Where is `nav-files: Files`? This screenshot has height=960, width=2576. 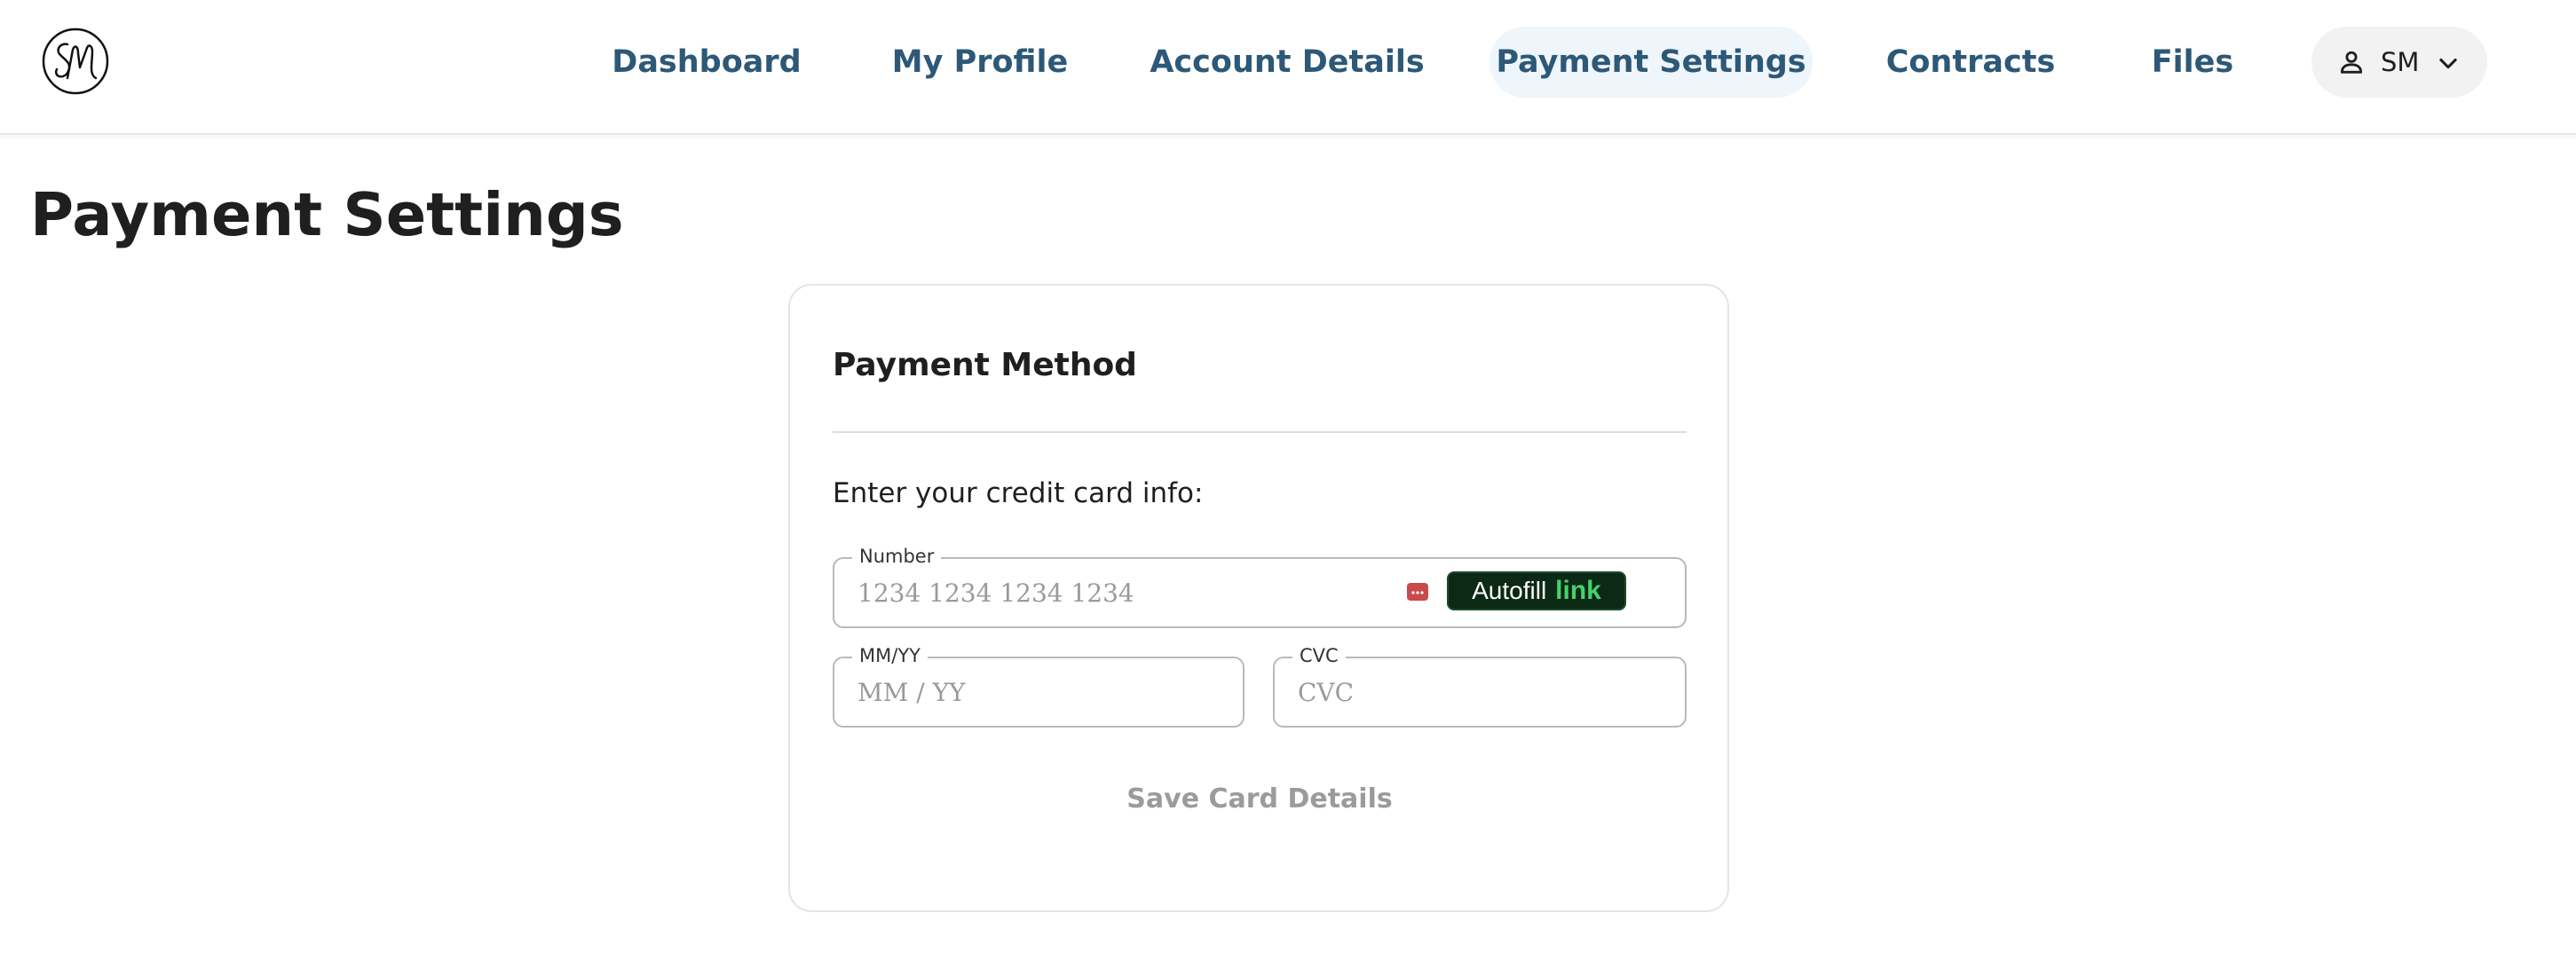
nav-files: Files is located at coordinates (2192, 63).